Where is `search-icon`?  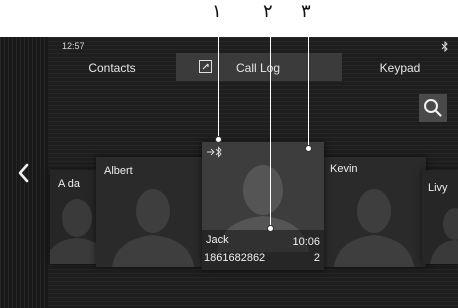 search-icon is located at coordinates (433, 108).